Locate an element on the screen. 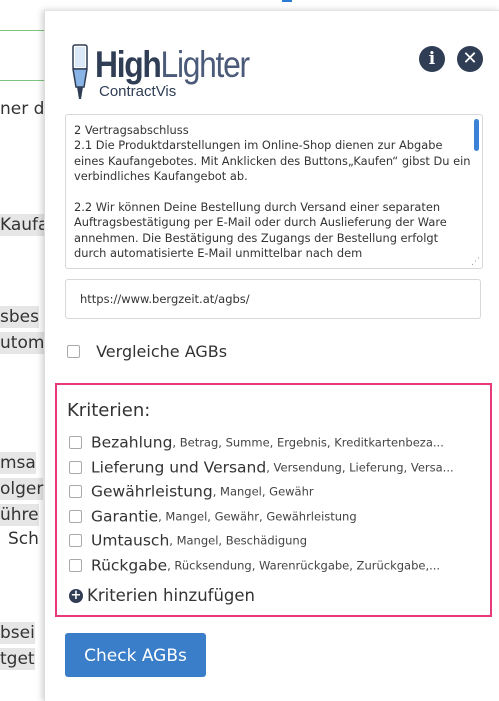 Image resolution: width=499 pixels, height=701 pixels. agb-scrollbar is located at coordinates (476, 135).